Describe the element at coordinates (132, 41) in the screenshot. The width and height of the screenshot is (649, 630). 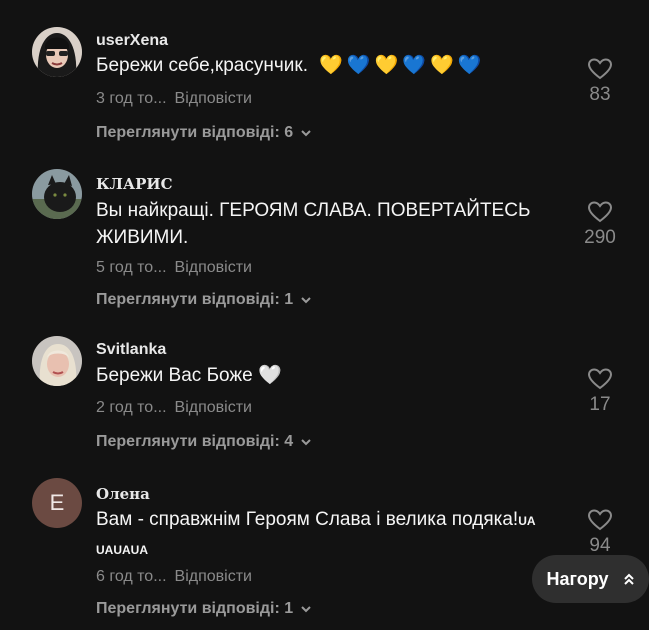
I see `comment-username: userXena` at that location.